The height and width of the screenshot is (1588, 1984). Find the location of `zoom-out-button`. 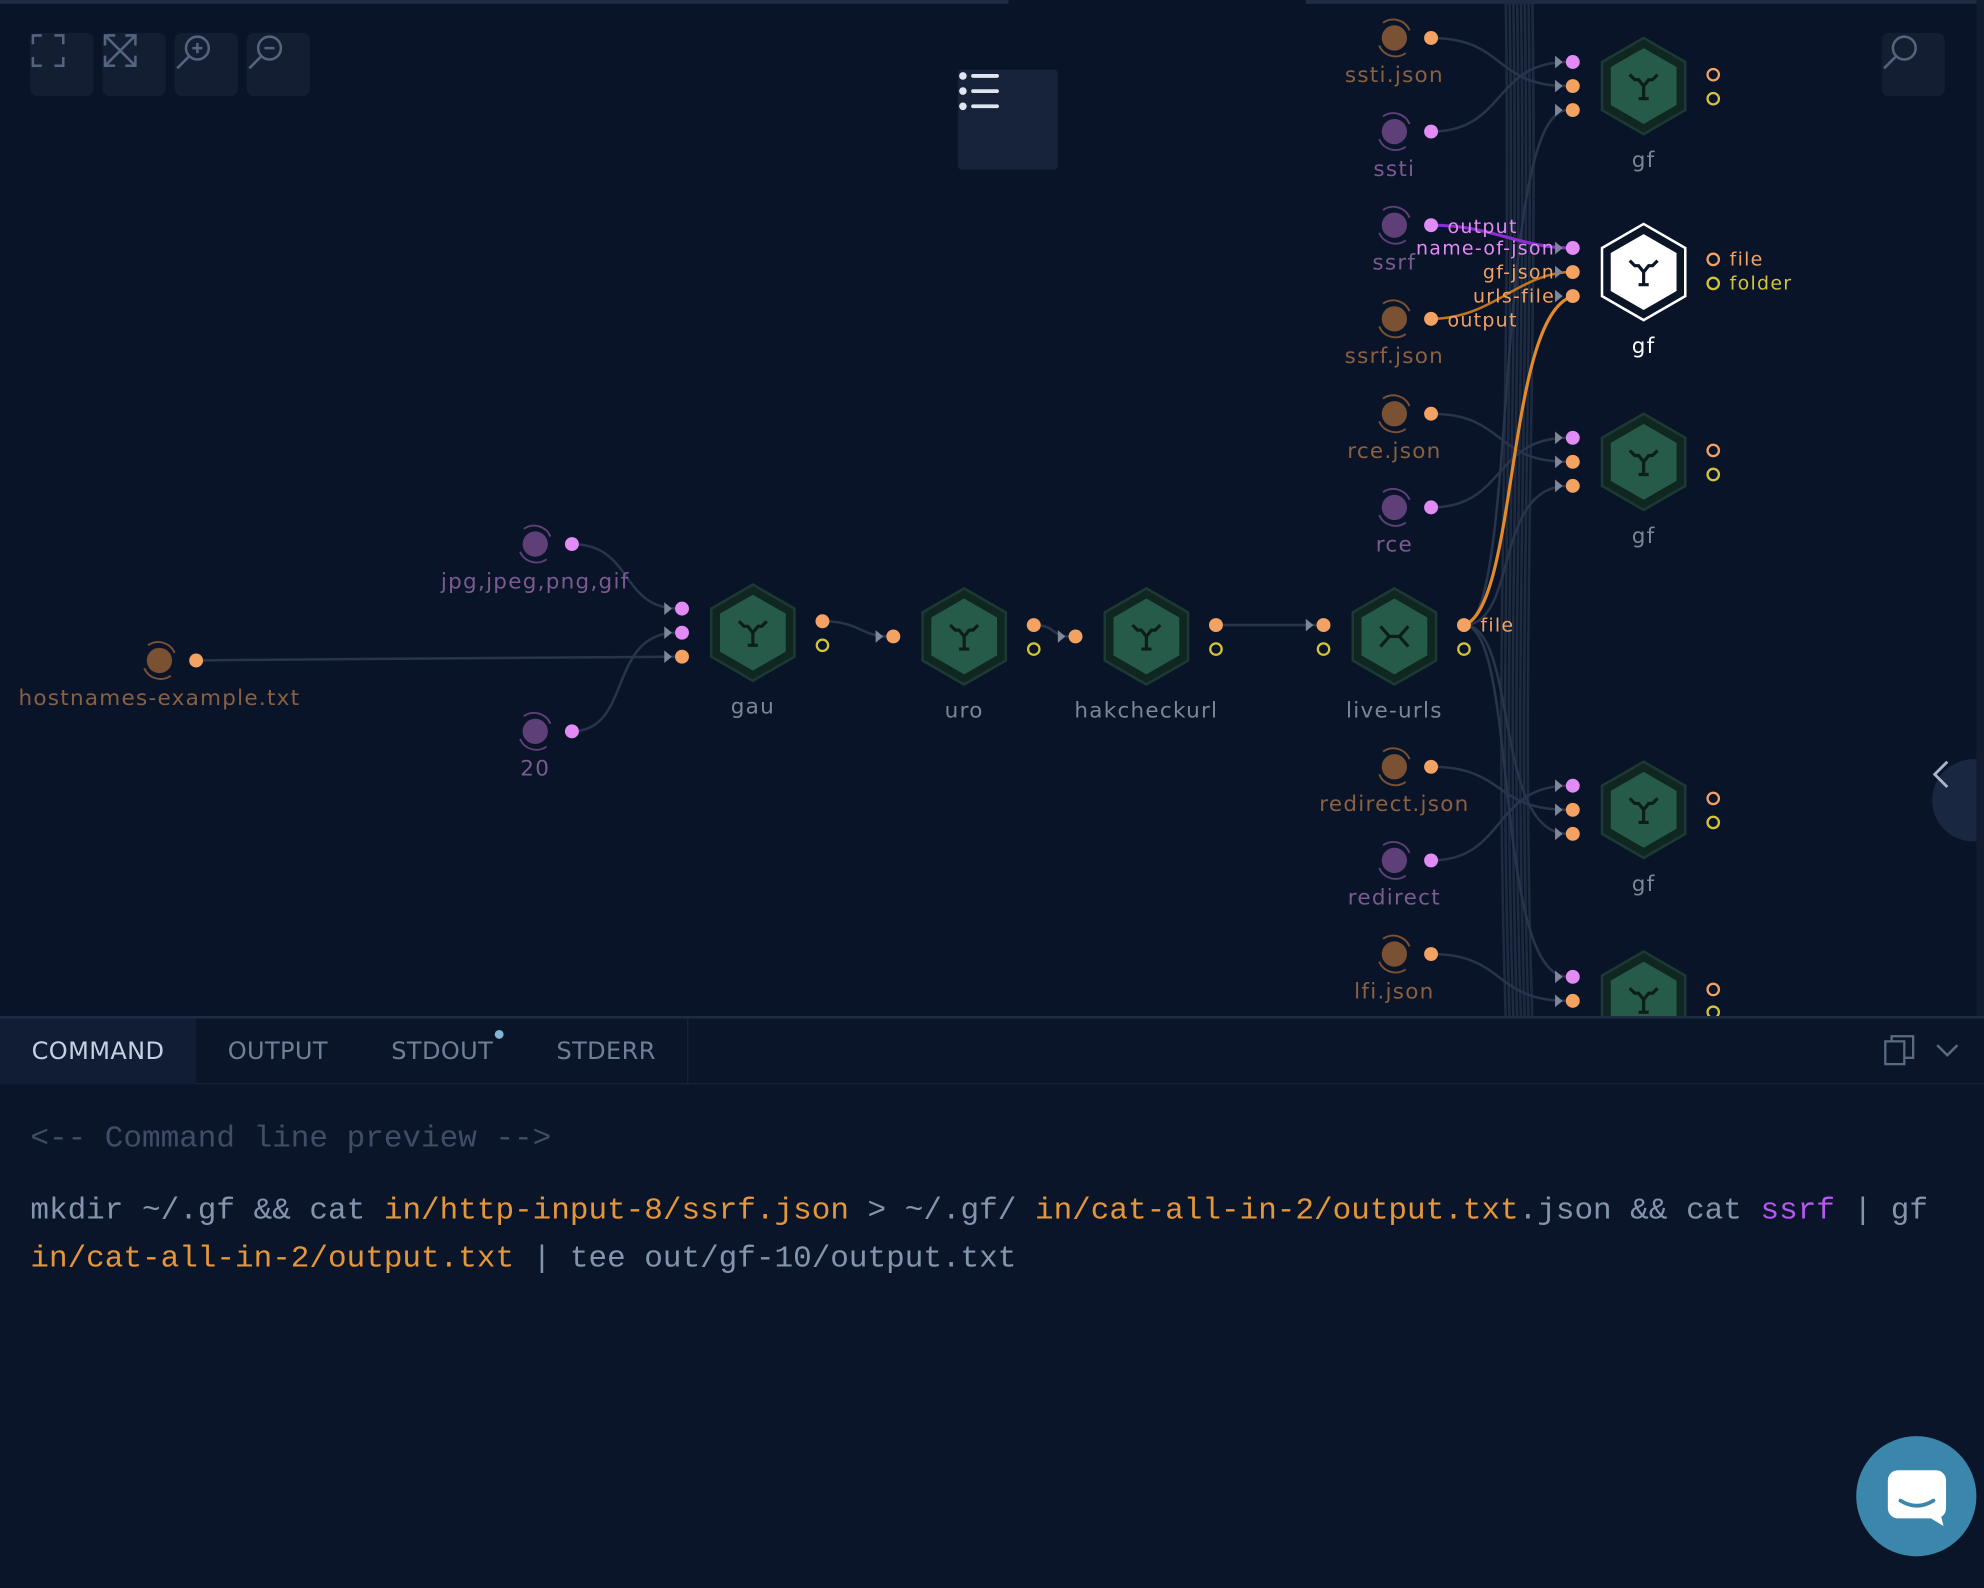

zoom-out-button is located at coordinates (278, 64).